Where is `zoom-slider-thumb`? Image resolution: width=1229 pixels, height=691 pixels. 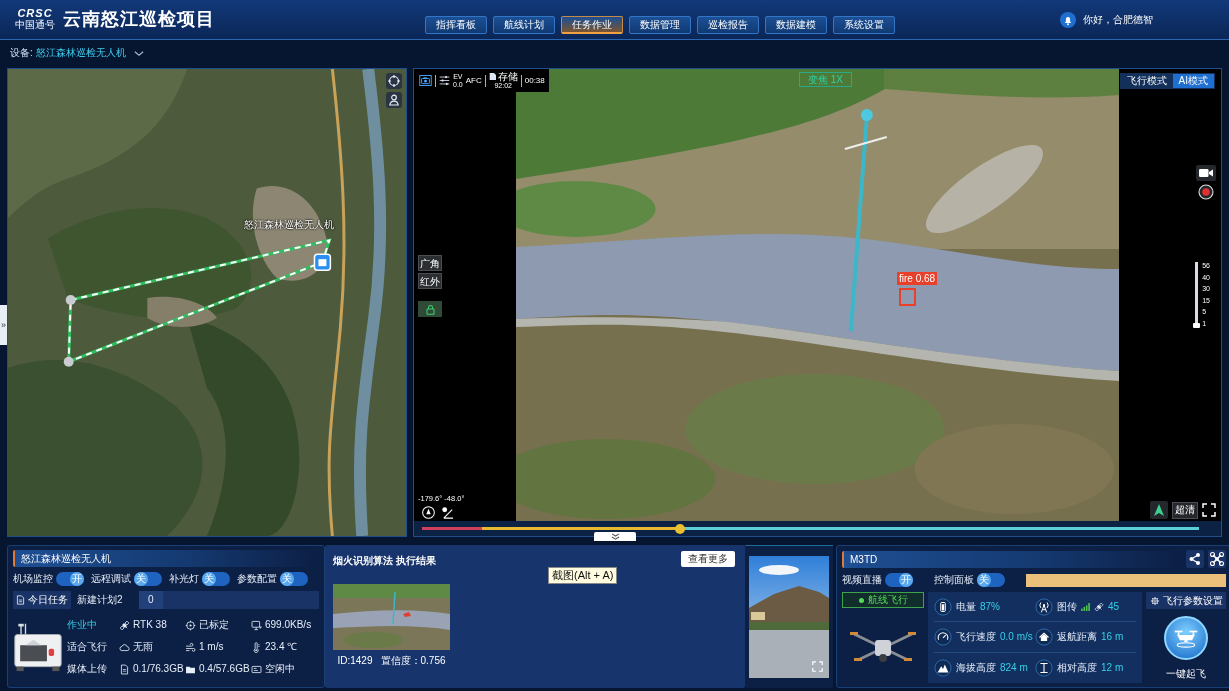 zoom-slider-thumb is located at coordinates (1197, 325).